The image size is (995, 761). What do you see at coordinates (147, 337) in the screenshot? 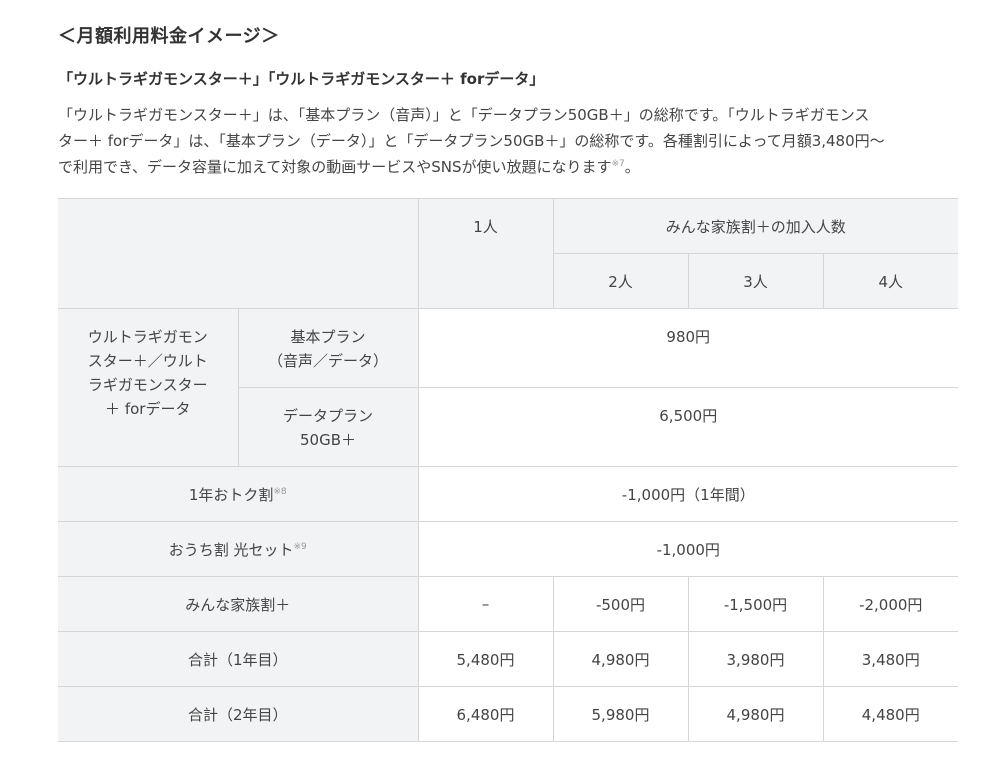
I see `plan-group-line-1: ウルトラギガモン` at bounding box center [147, 337].